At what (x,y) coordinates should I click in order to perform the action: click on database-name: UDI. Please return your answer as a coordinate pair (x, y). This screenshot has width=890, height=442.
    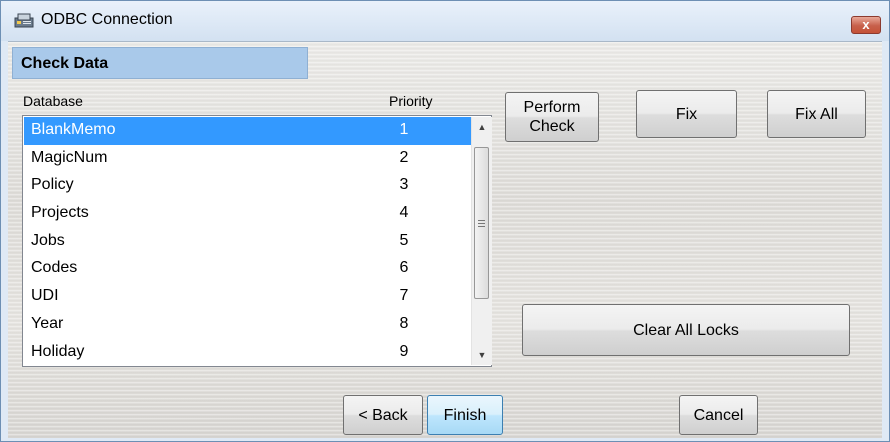
    Looking at the image, I should click on (45, 296).